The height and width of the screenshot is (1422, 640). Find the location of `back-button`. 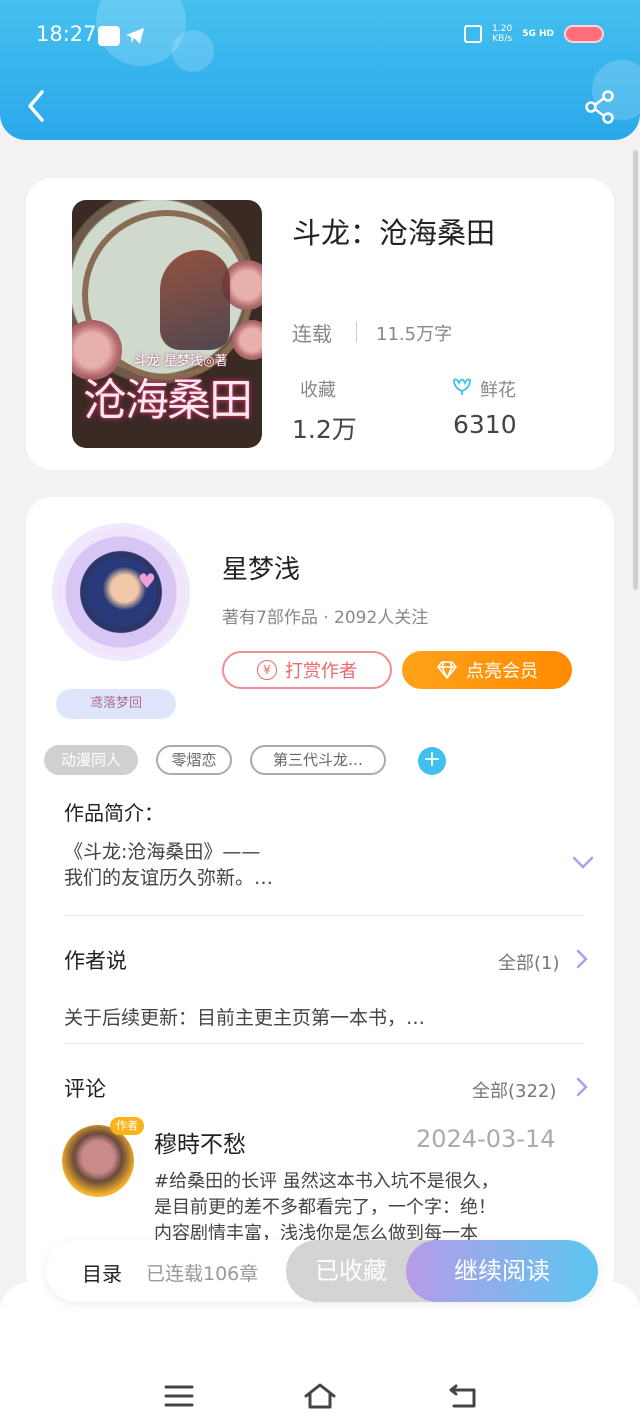

back-button is located at coordinates (36, 106).